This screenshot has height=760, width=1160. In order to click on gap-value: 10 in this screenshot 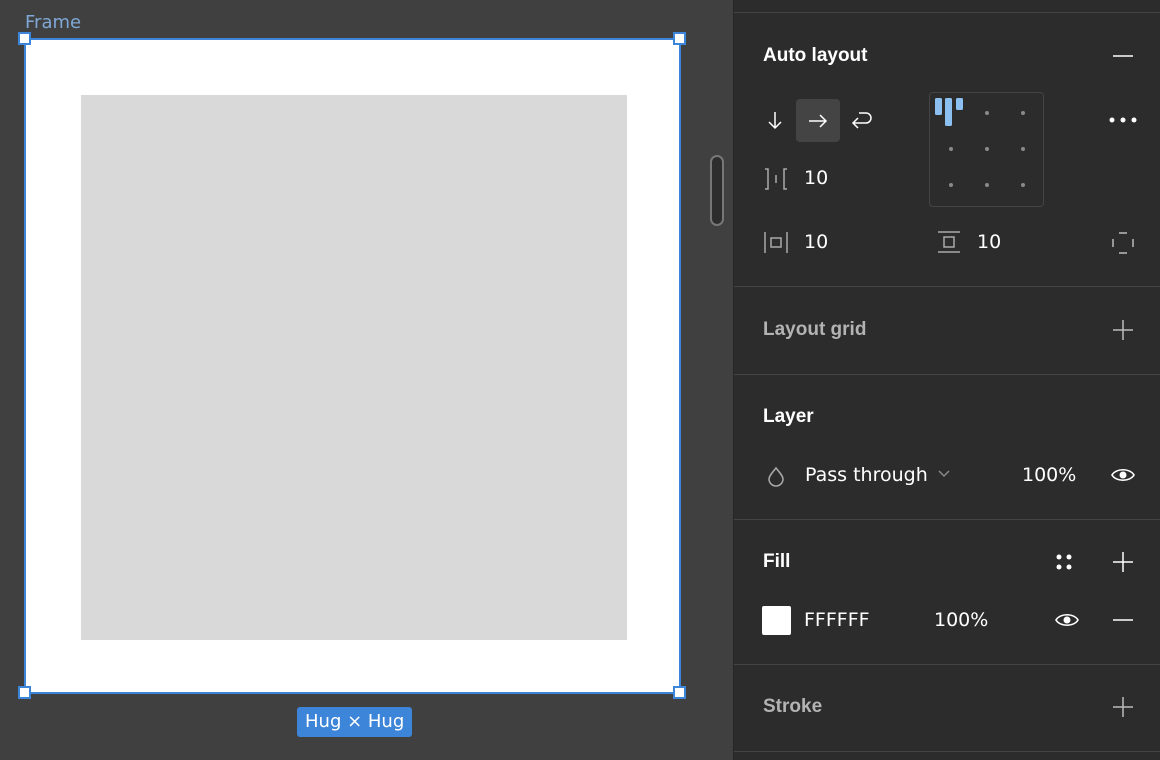, I will do `click(816, 178)`.